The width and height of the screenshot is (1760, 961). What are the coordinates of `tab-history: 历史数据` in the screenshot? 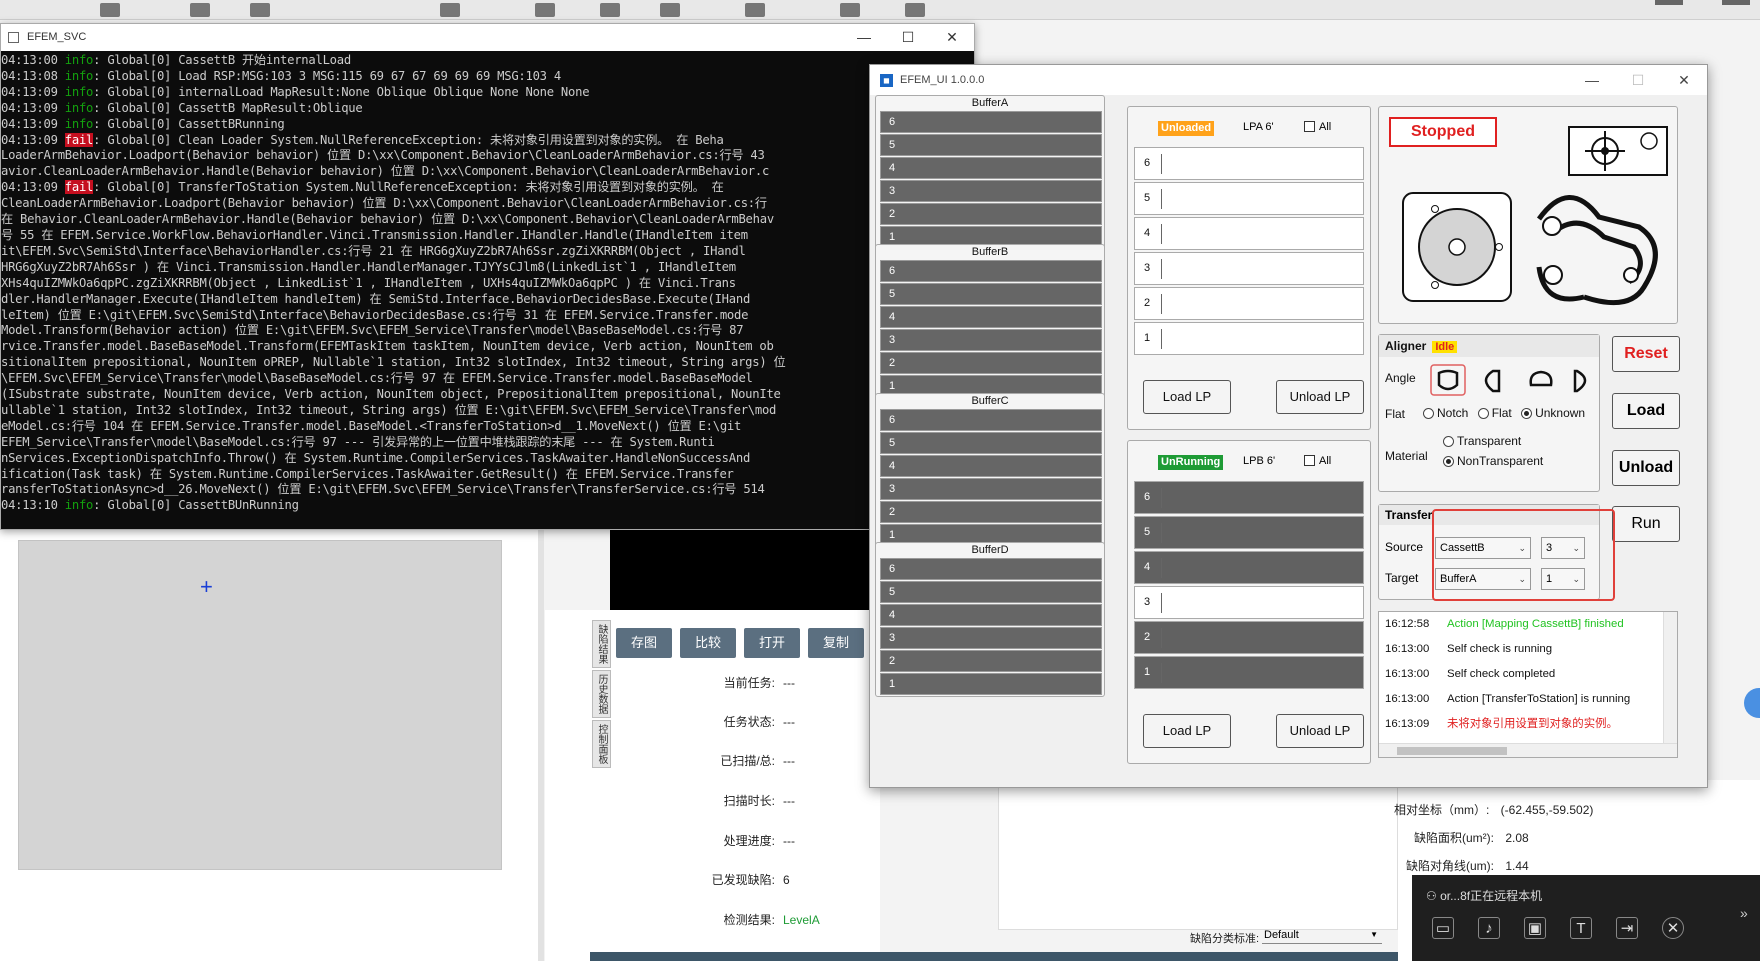 It's located at (601, 694).